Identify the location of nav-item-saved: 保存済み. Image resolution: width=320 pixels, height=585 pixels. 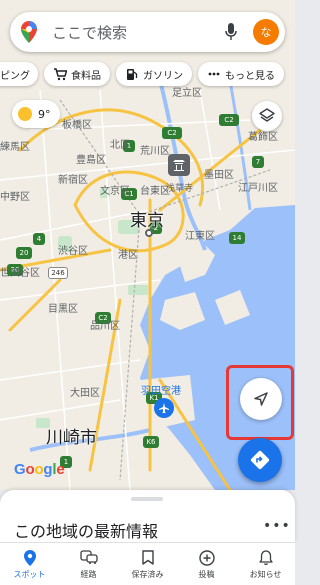
(147, 564).